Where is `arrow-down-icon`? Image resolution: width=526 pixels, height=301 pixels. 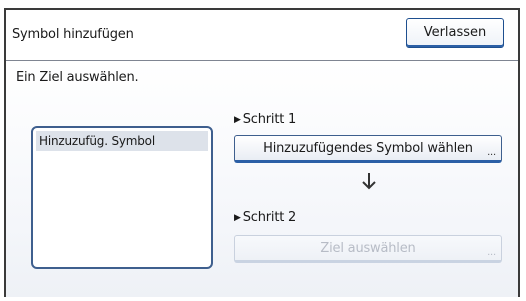 arrow-down-icon is located at coordinates (369, 181).